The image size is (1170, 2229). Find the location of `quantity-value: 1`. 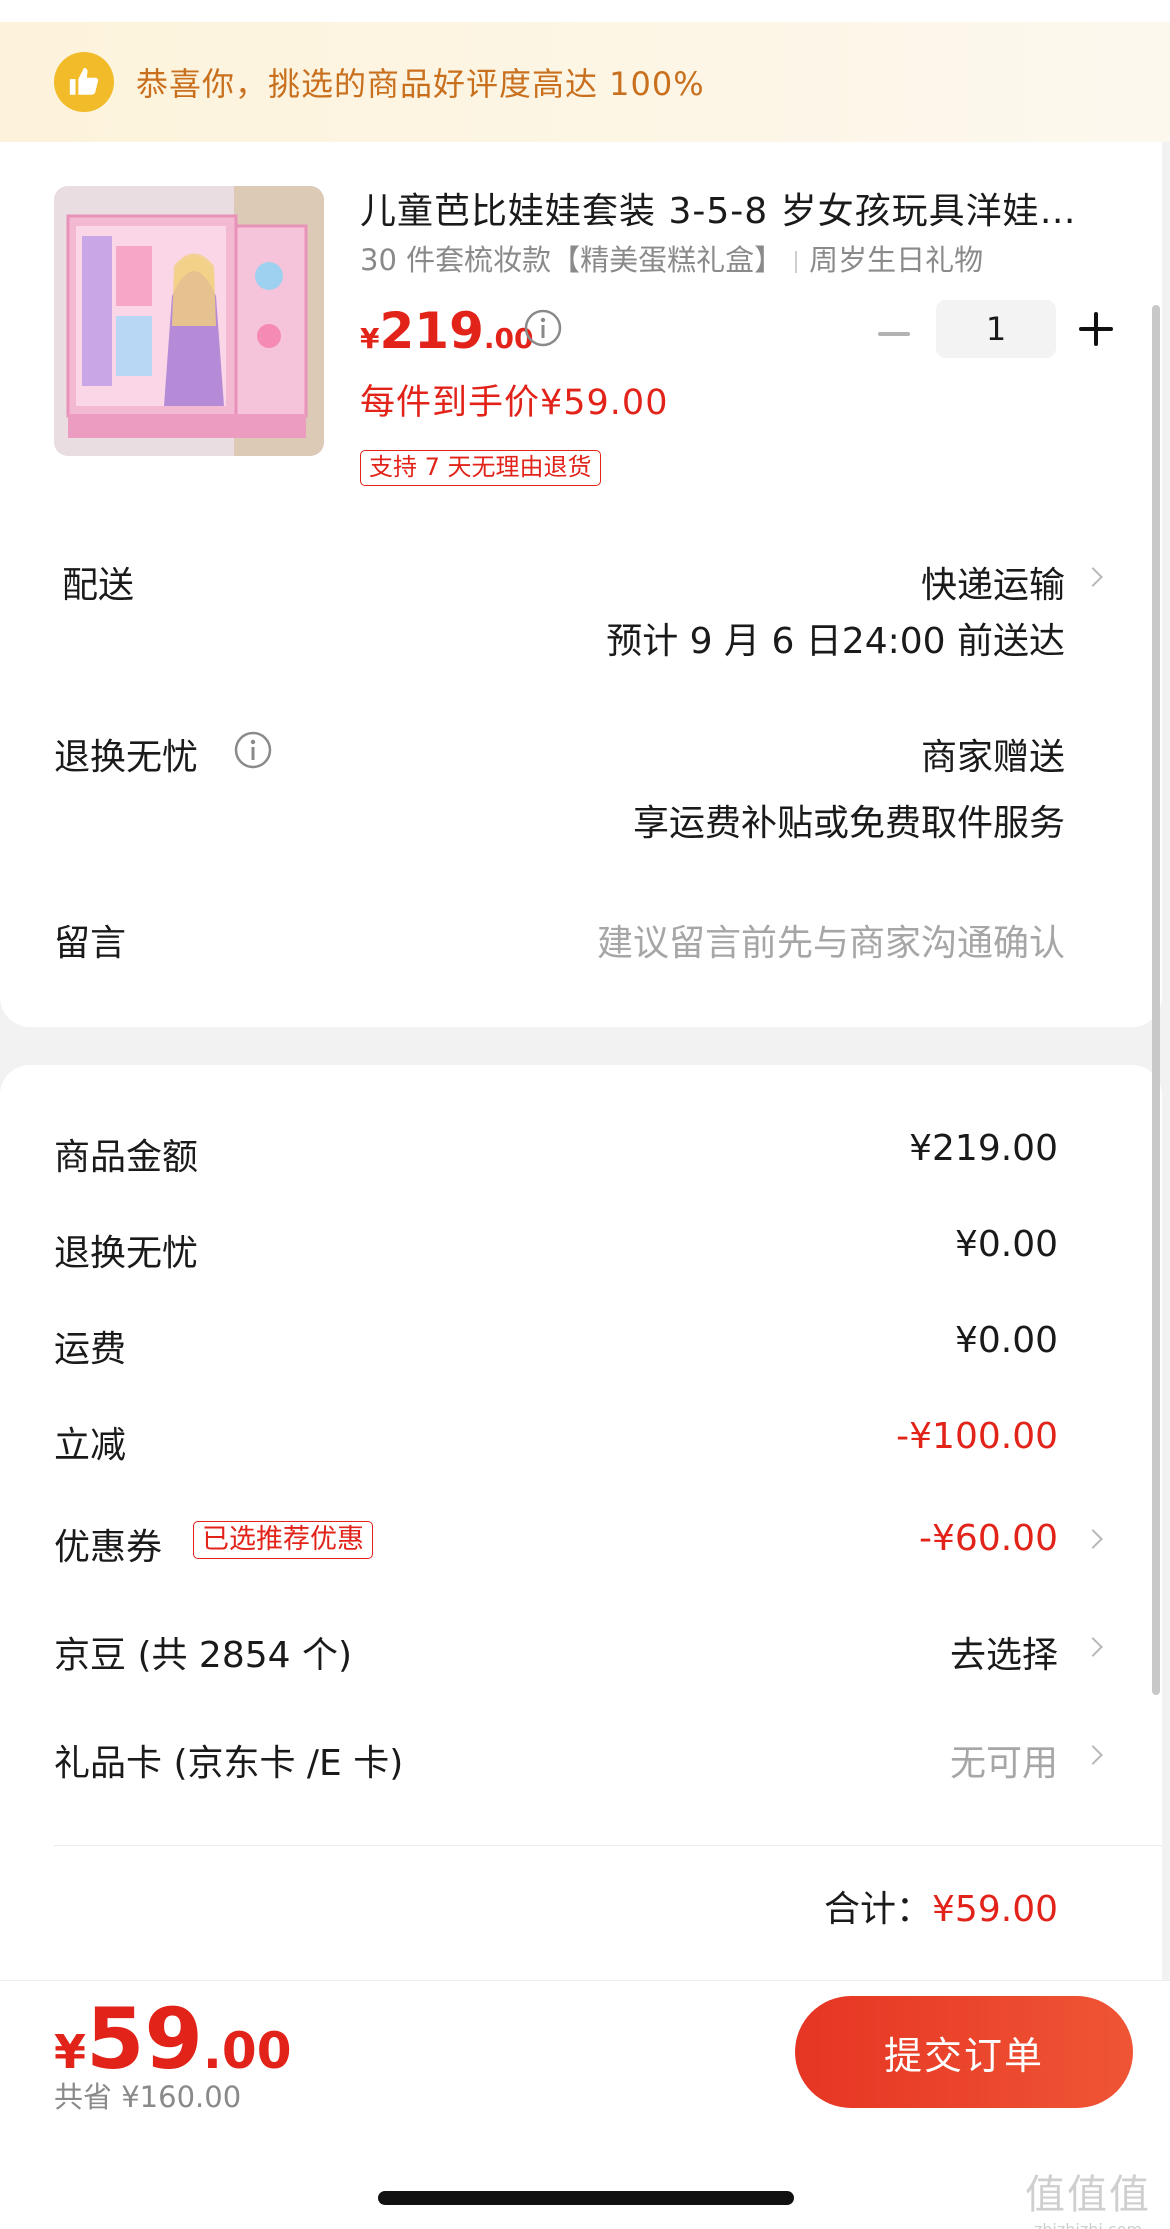

quantity-value: 1 is located at coordinates (996, 329).